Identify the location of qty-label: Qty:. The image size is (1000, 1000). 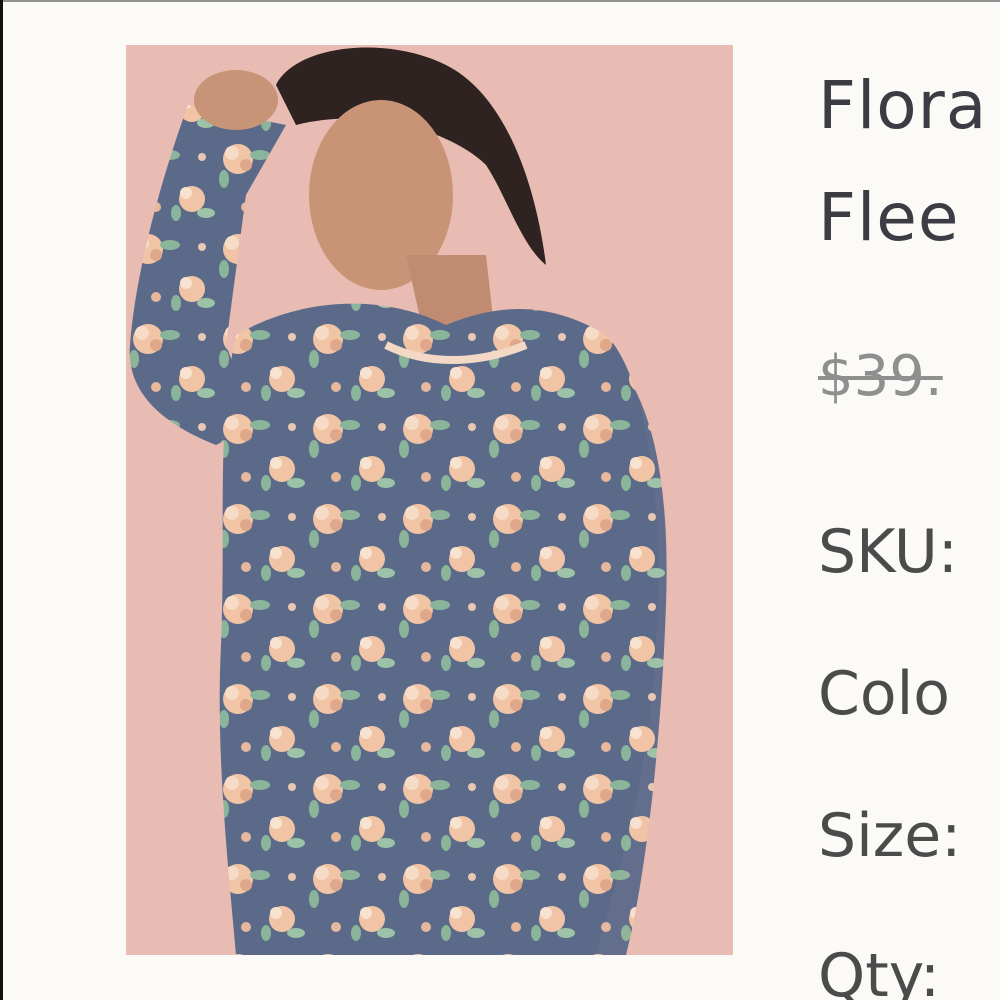
(879, 970).